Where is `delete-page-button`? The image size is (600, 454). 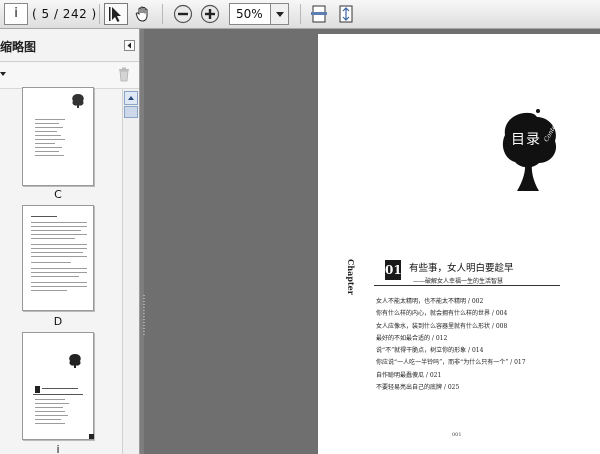
delete-page-button is located at coordinates (124, 76).